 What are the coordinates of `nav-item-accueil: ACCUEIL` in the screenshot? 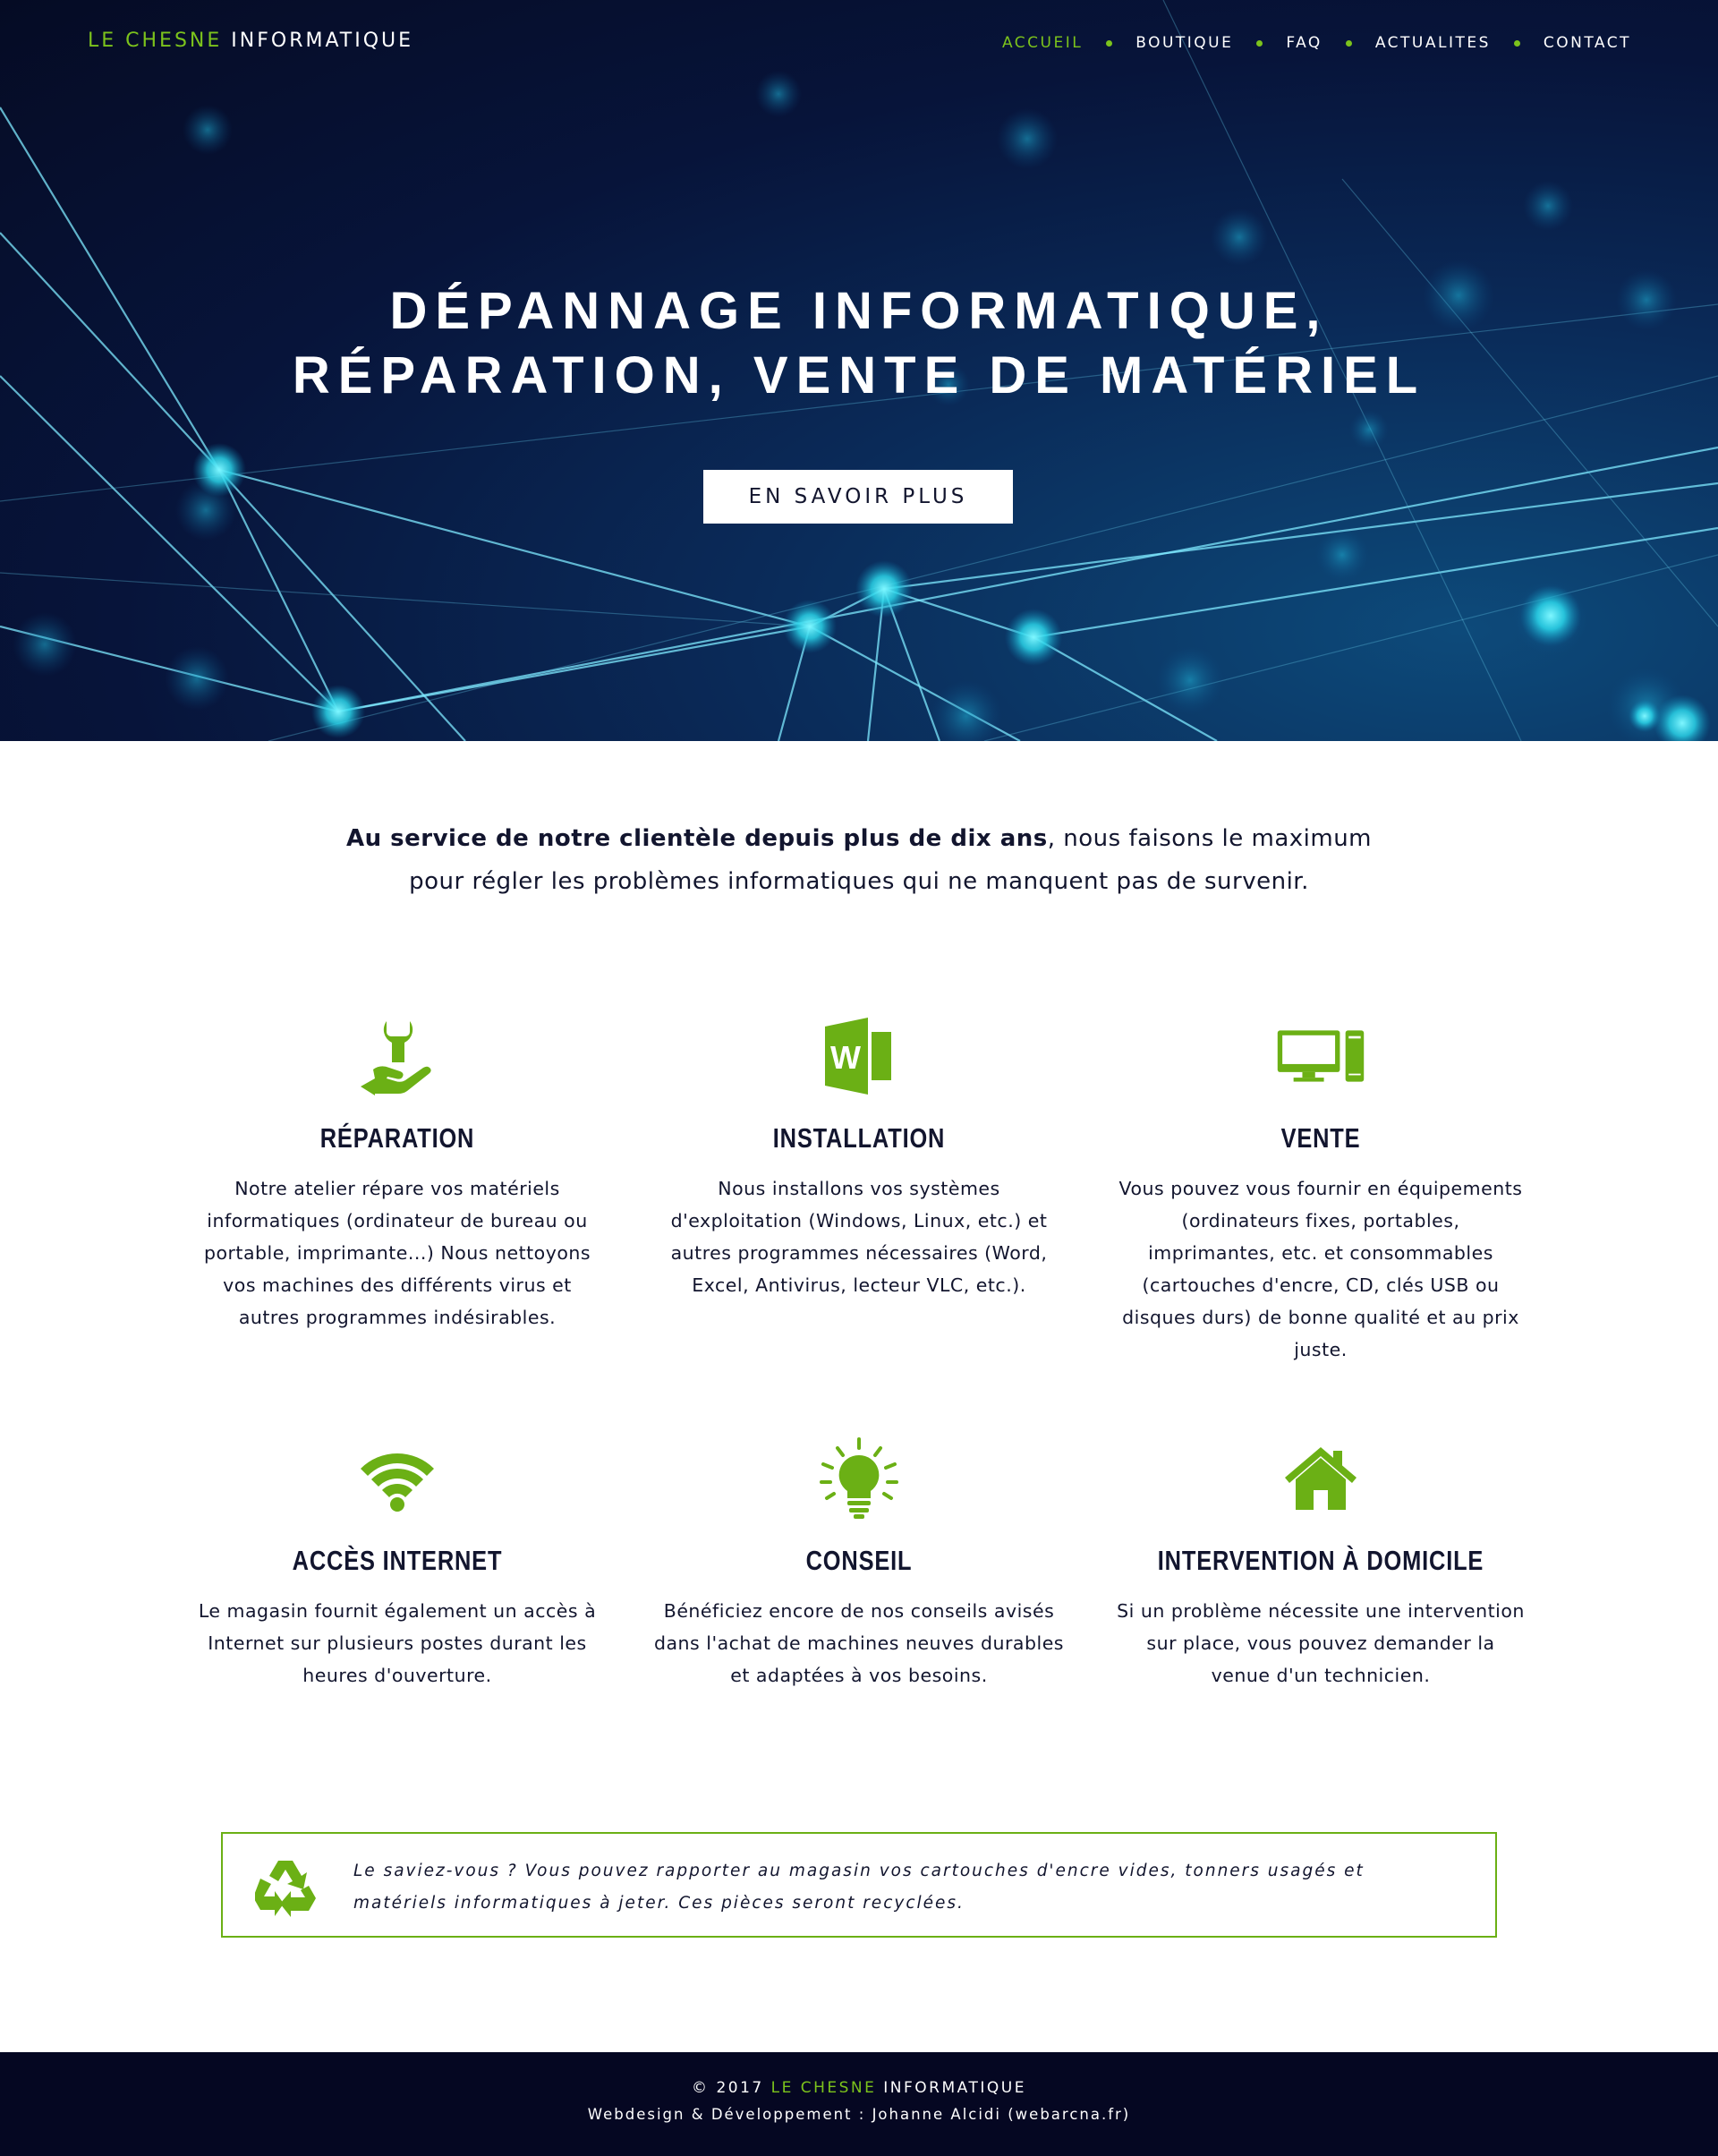 It's located at (1042, 43).